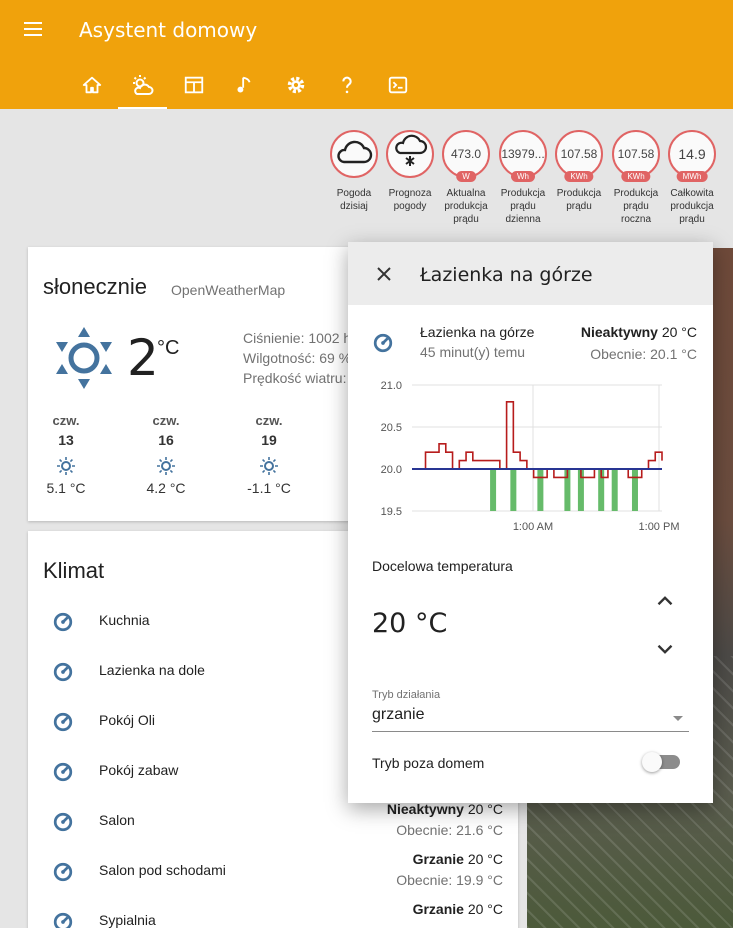 The height and width of the screenshot is (928, 733). I want to click on weather-humidity: Wilgotność: 69 %, so click(297, 358).